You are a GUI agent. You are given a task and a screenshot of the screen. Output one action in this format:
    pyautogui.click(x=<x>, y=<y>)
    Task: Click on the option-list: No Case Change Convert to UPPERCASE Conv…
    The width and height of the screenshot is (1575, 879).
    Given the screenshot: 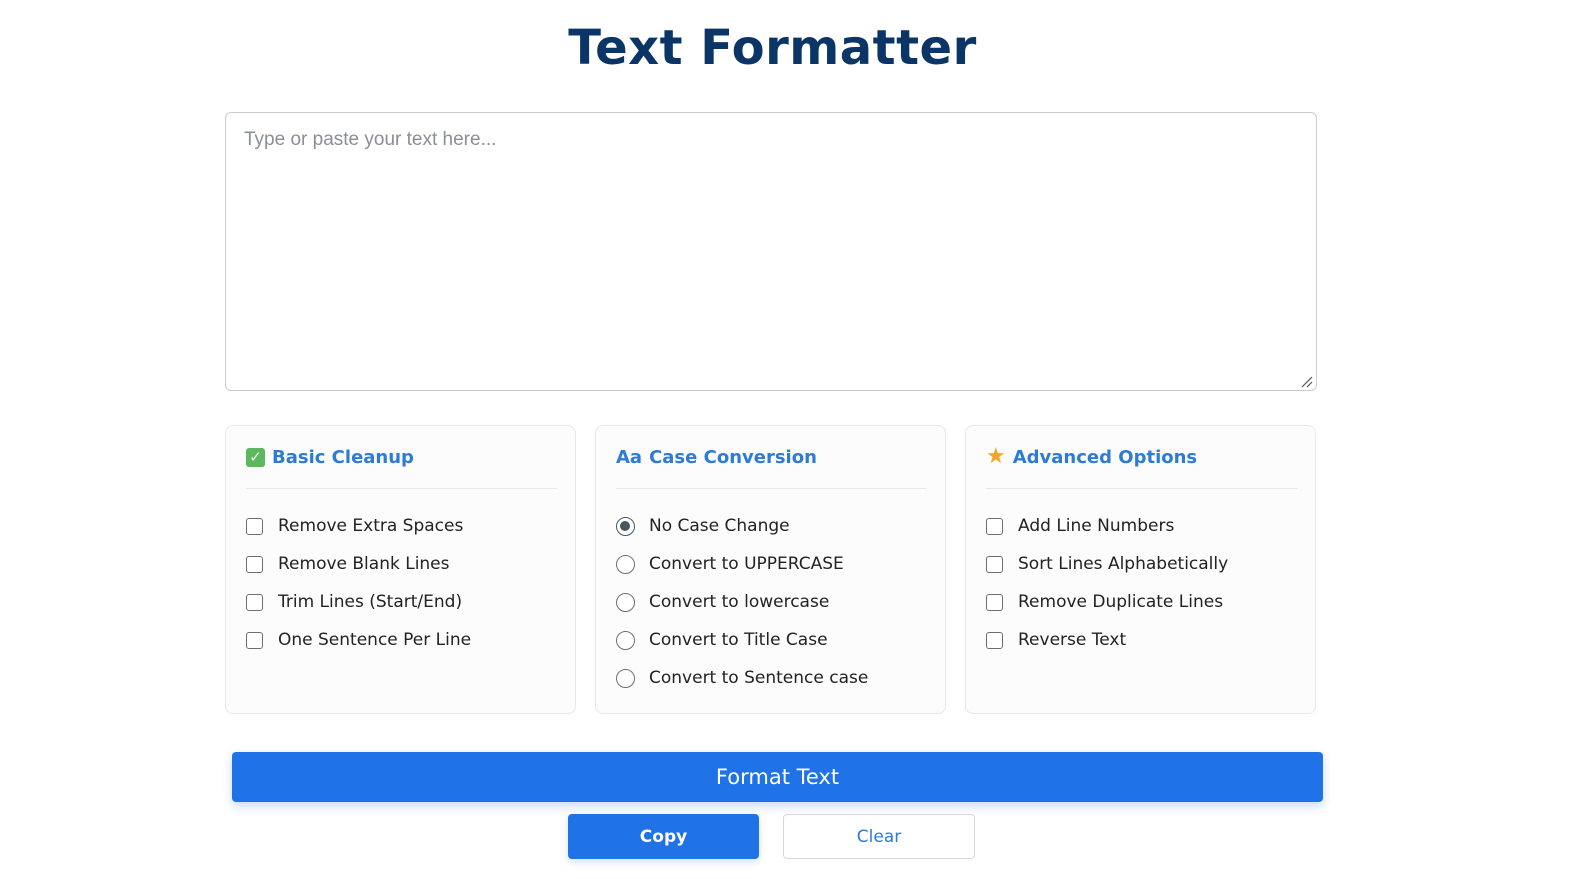 What is the action you would take?
    pyautogui.click(x=771, y=593)
    